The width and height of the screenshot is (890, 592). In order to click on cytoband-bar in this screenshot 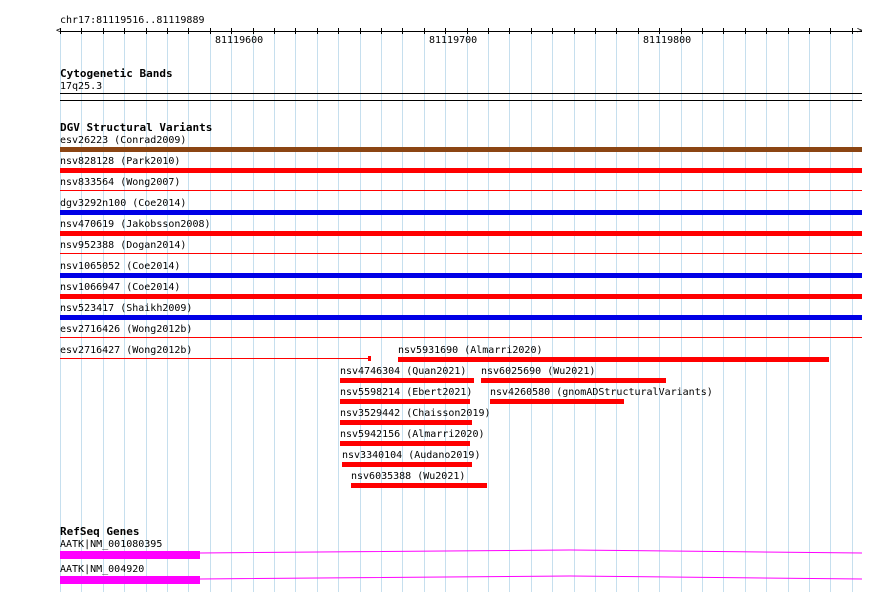, I will do `click(461, 93)`.